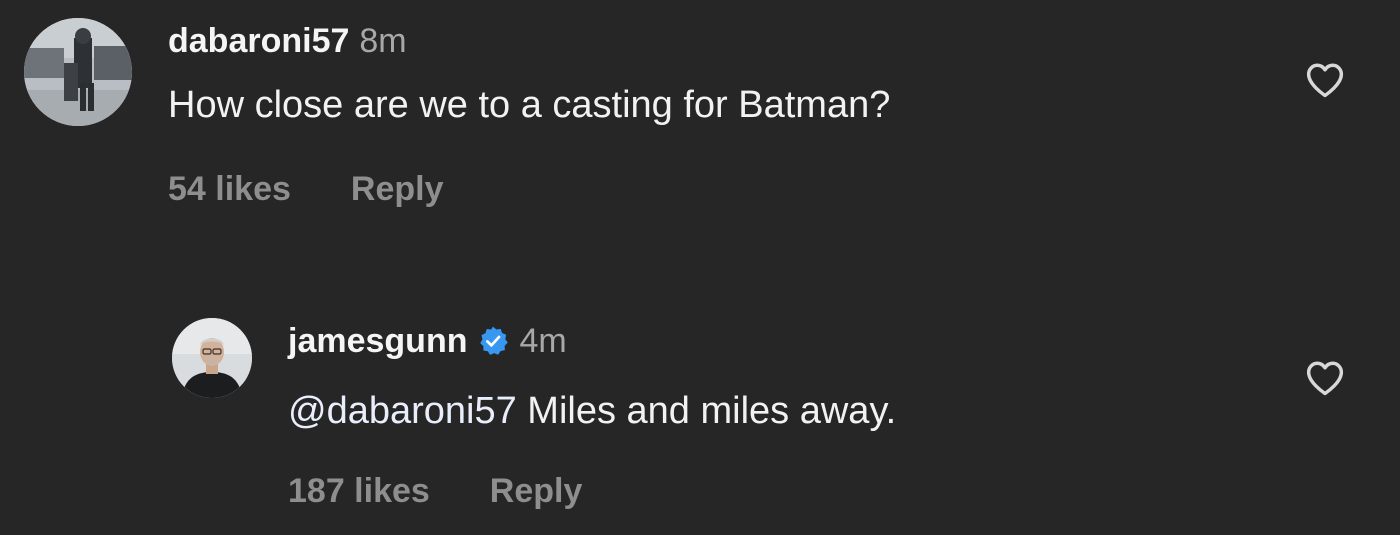 This screenshot has width=1400, height=535. Describe the element at coordinates (383, 40) in the screenshot. I see `timestamp: 8m` at that location.